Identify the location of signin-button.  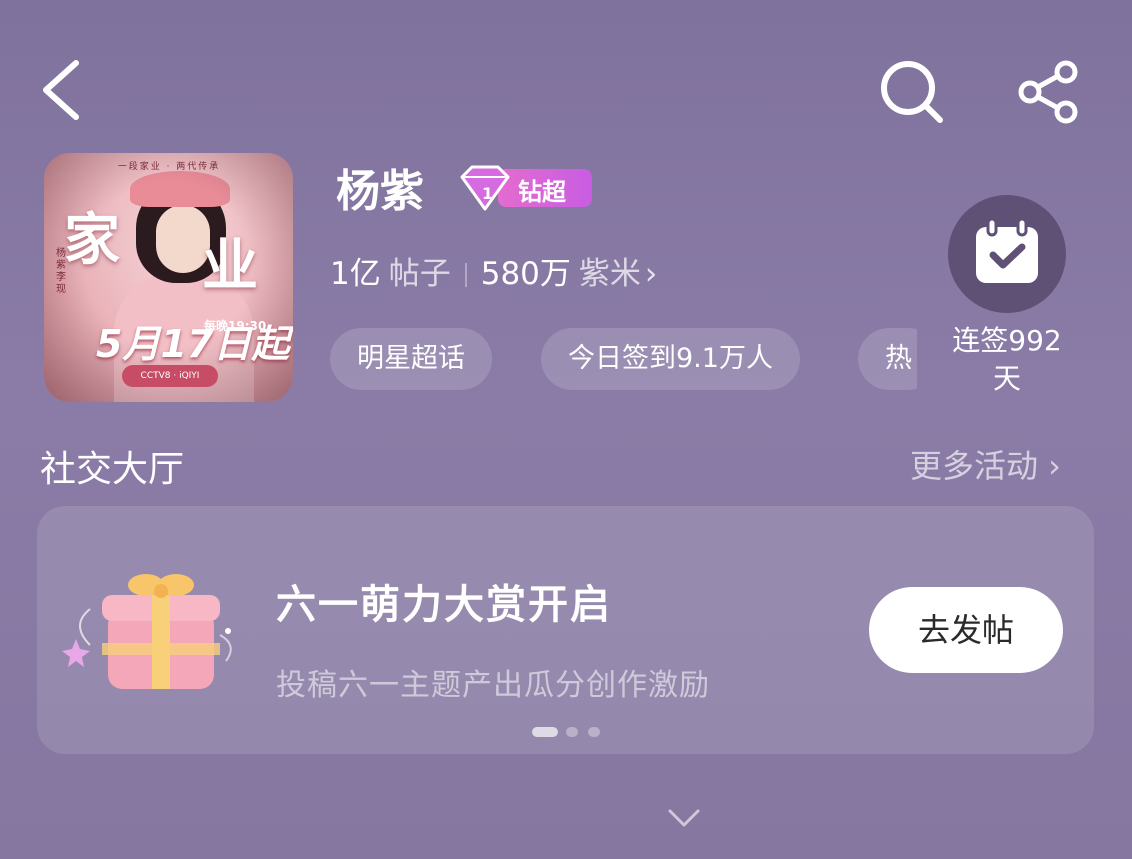
(1007, 254).